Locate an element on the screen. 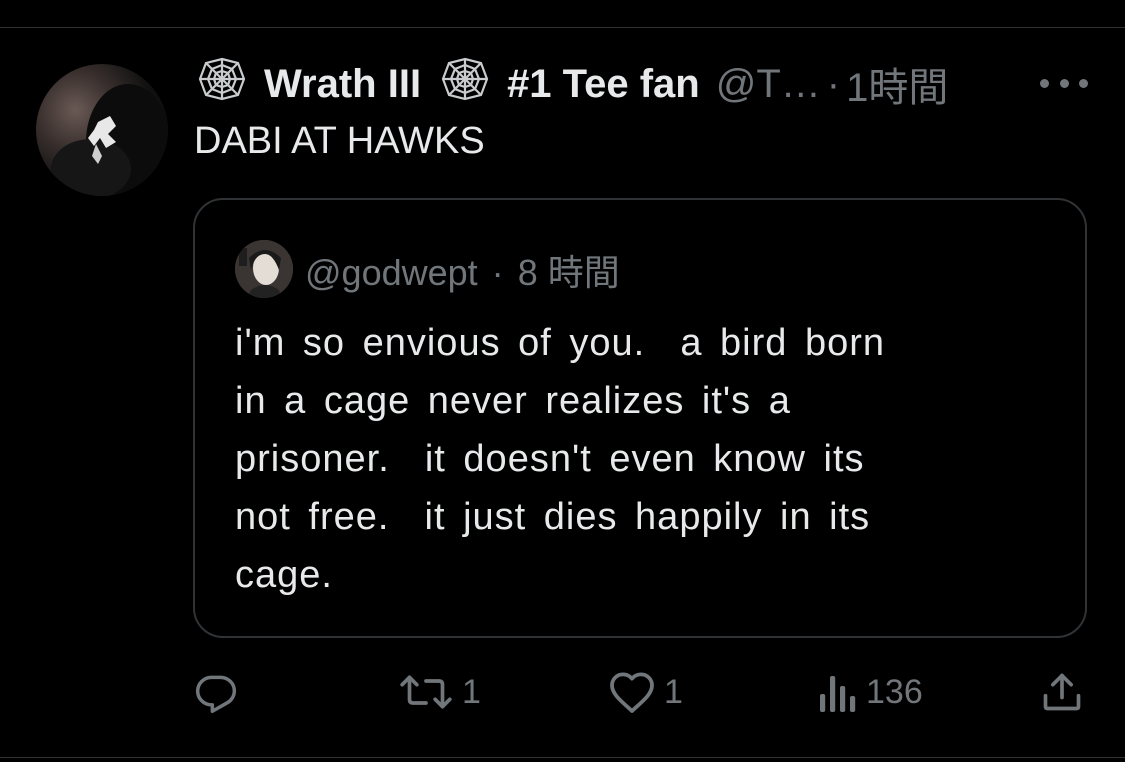 The image size is (1125, 762). quoted-timestamp: 8 時間 is located at coordinates (568, 272).